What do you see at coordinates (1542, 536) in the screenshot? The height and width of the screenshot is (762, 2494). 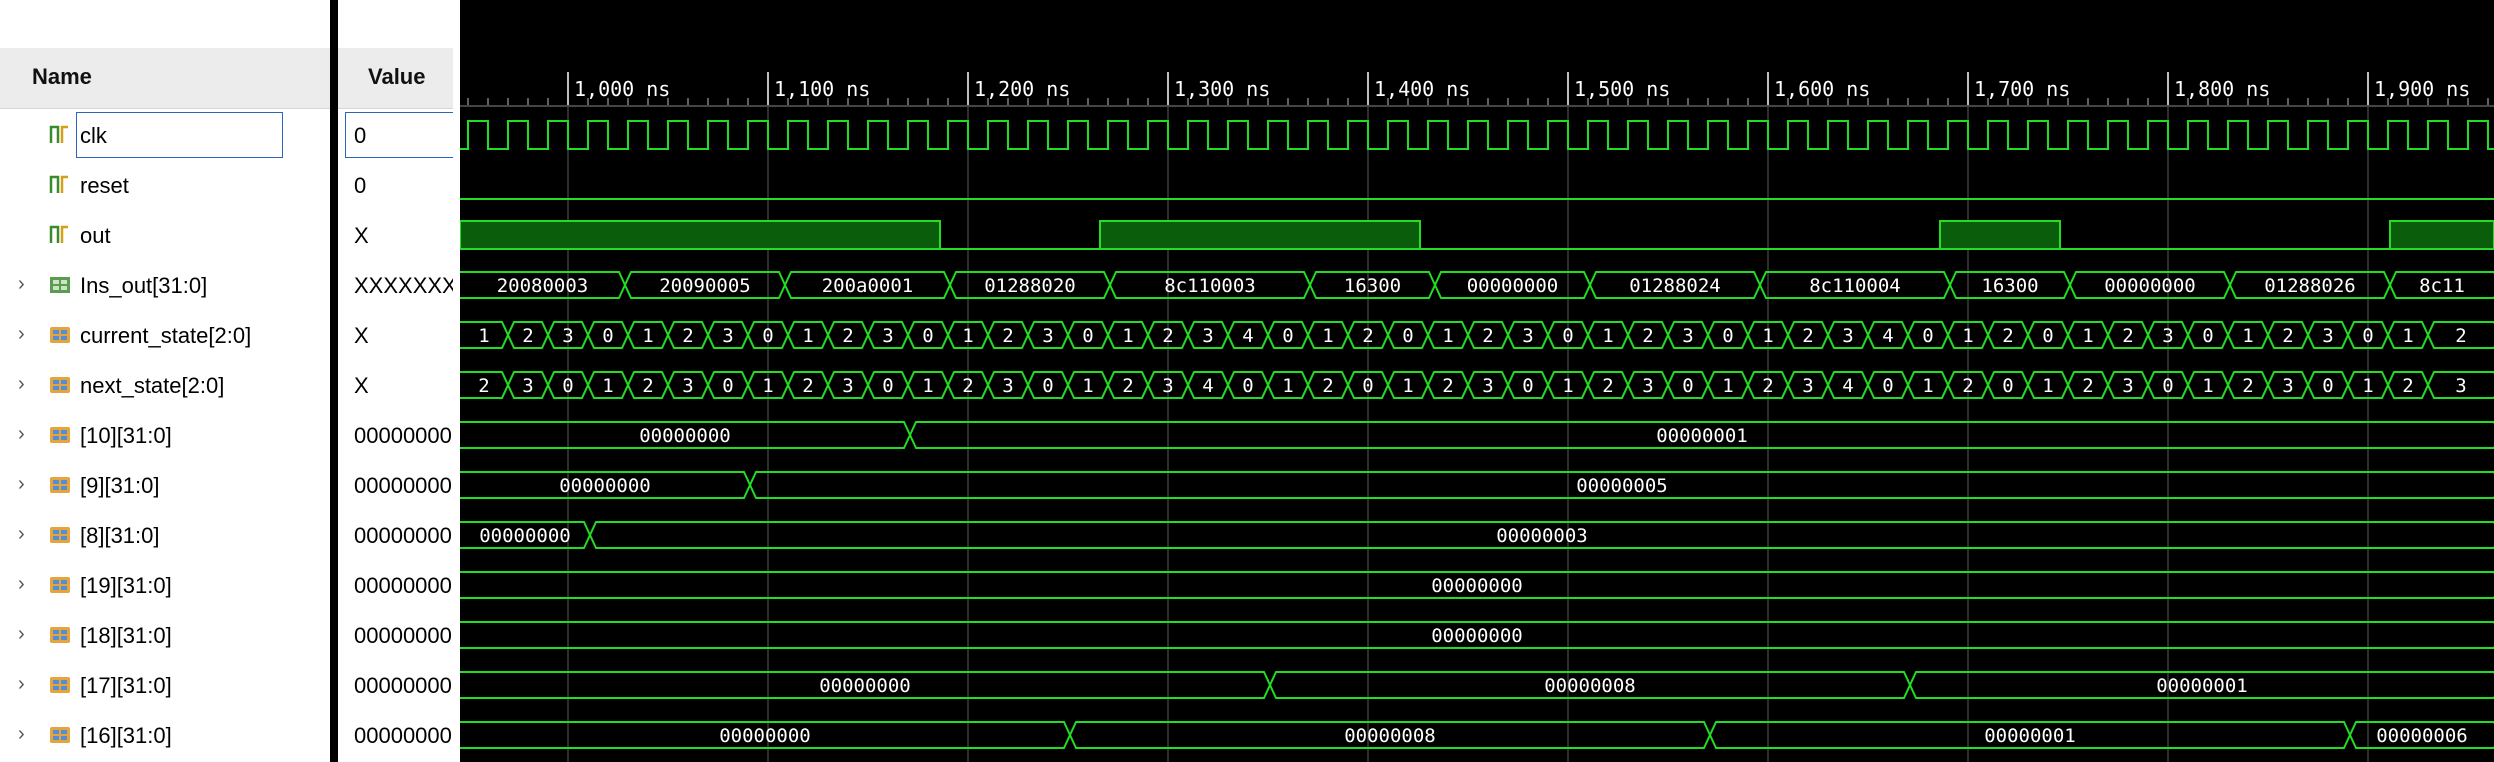 I see `reg8-value-label: 00000003` at bounding box center [1542, 536].